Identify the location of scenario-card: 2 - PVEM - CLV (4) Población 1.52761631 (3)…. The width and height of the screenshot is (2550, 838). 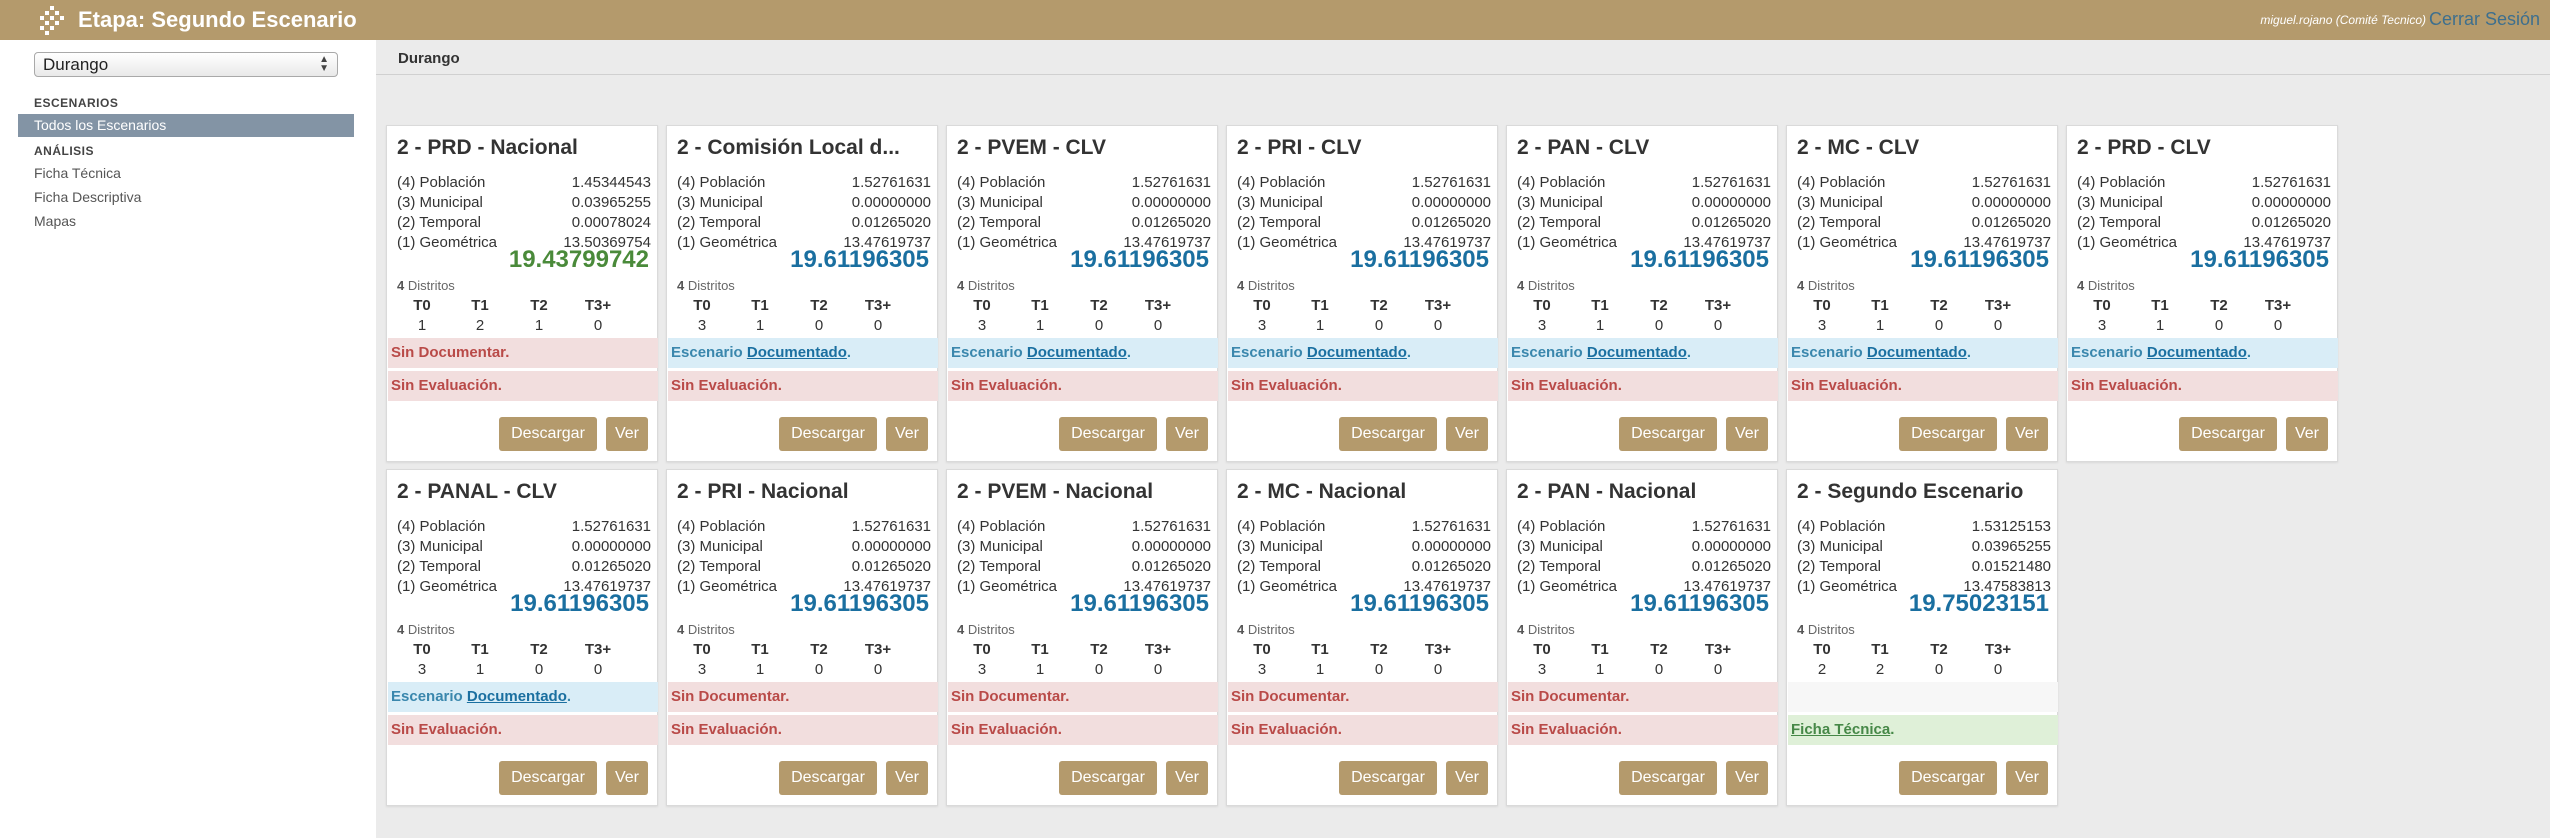
(1082, 293).